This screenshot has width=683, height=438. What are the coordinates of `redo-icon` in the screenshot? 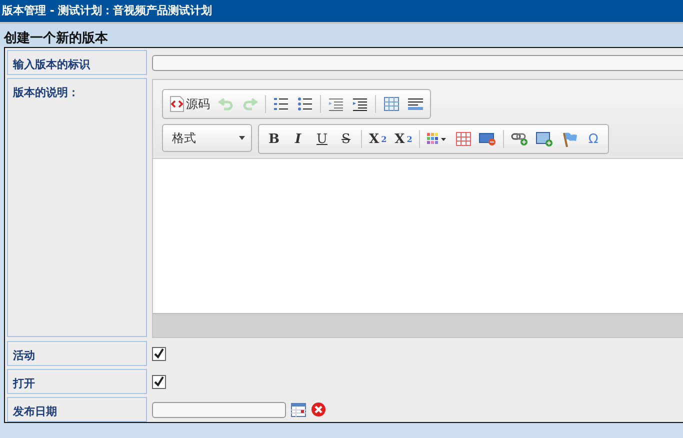 It's located at (250, 104).